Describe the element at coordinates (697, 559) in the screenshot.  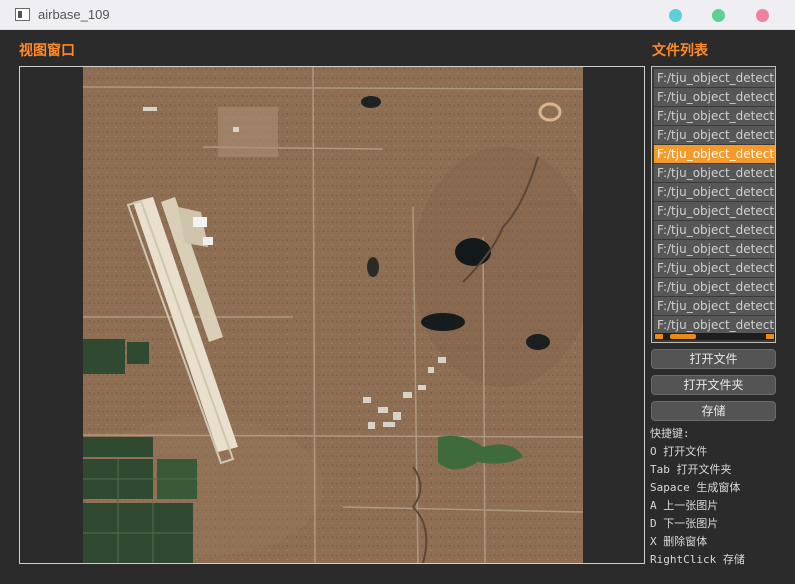
I see `shortcut-line: RightClick 存储` at that location.